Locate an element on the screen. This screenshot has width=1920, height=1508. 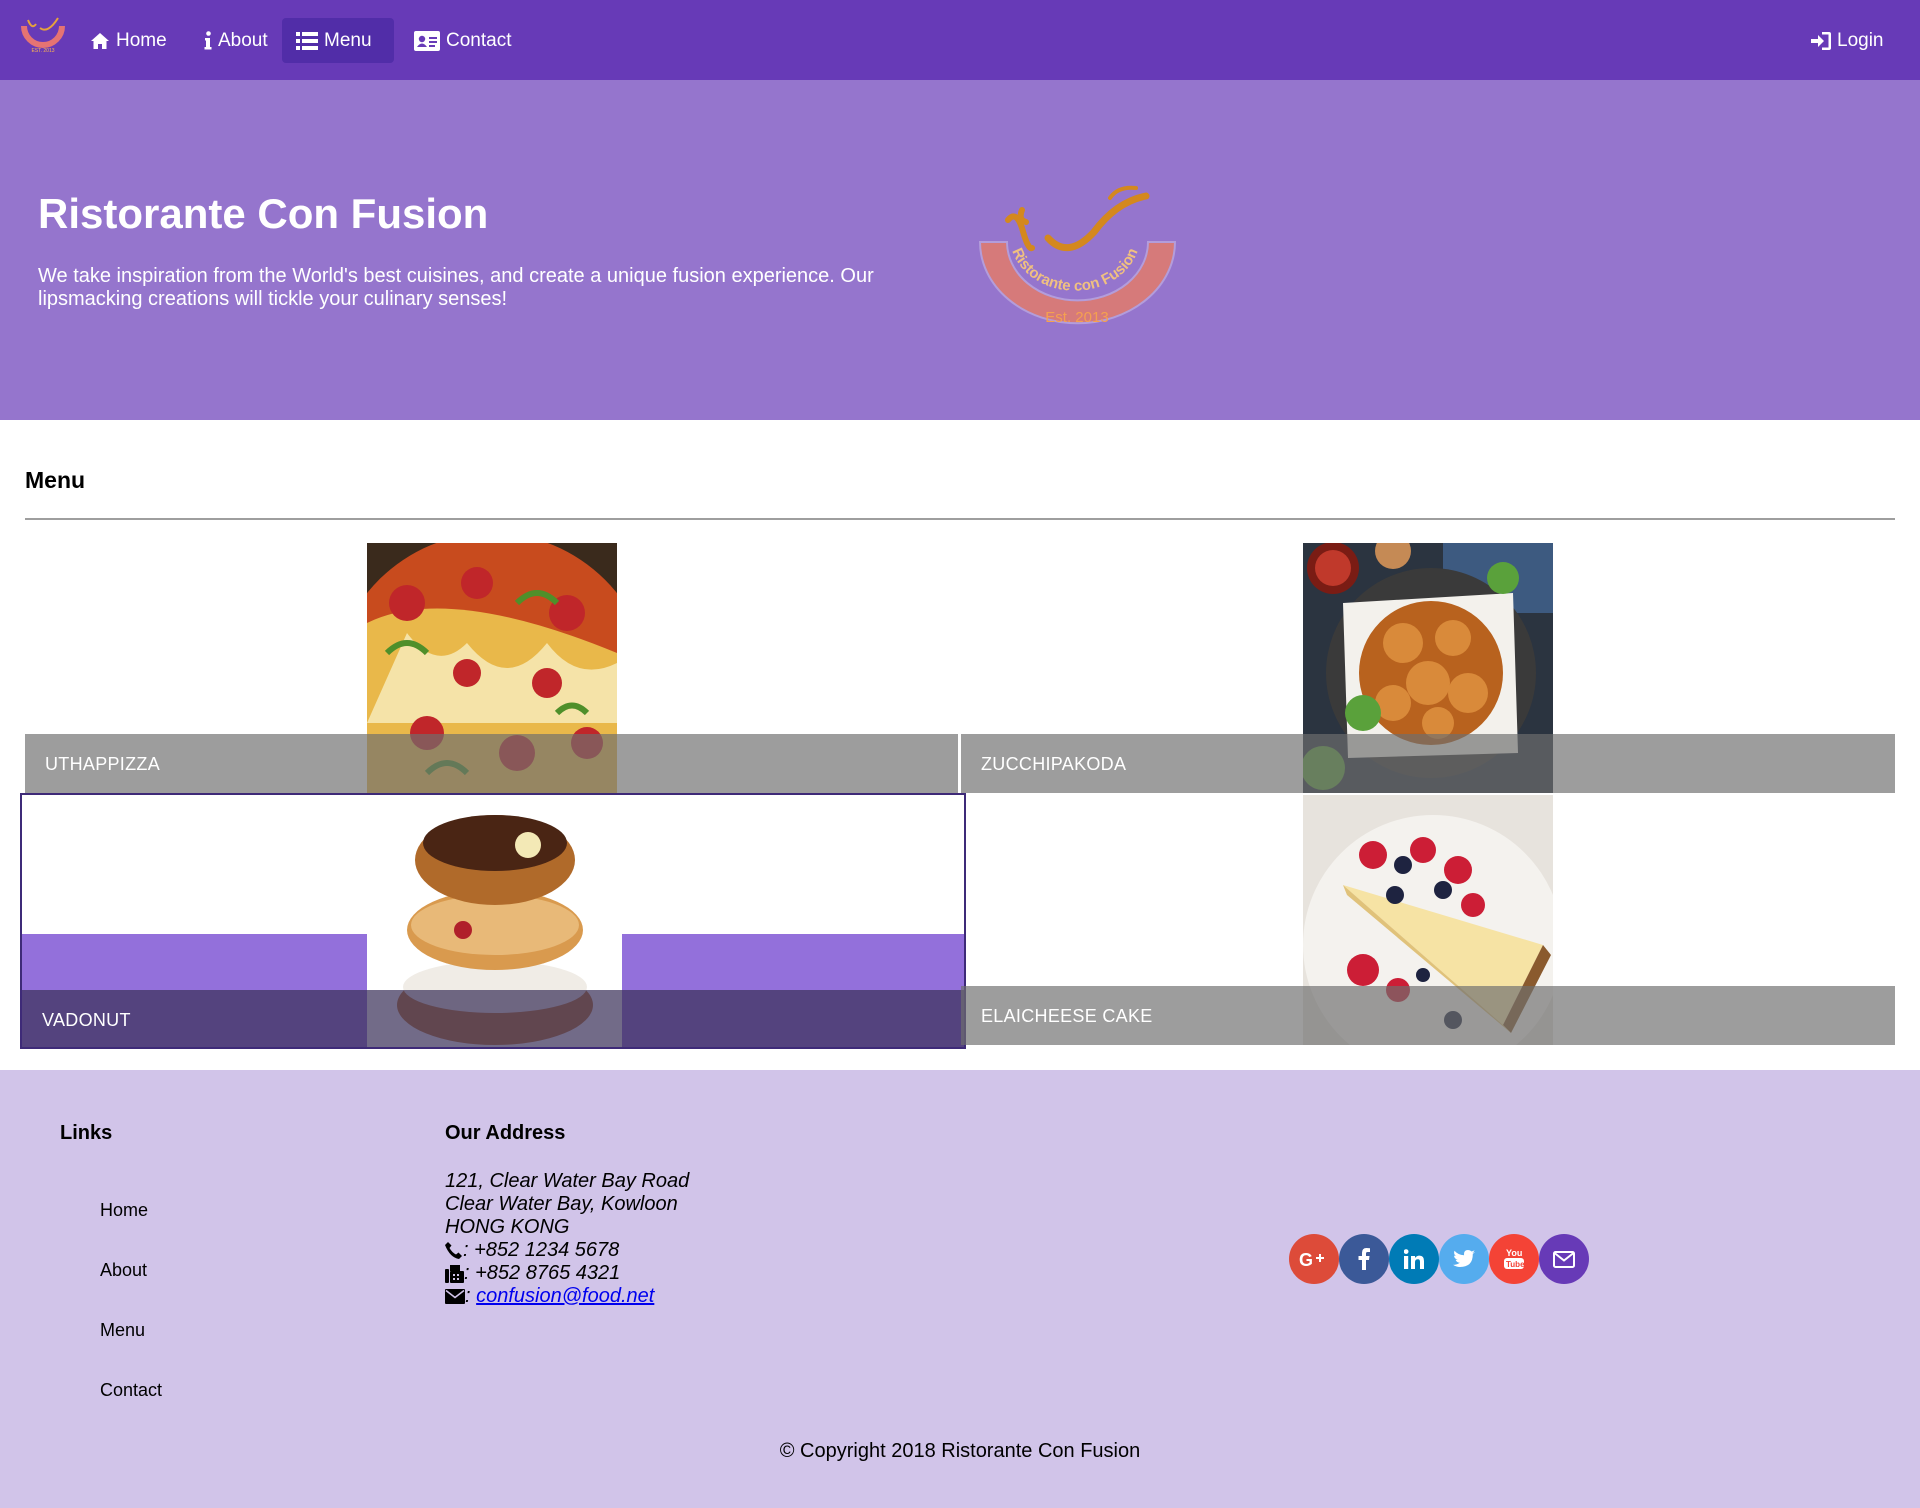
nav-home: Home is located at coordinates (128, 40).